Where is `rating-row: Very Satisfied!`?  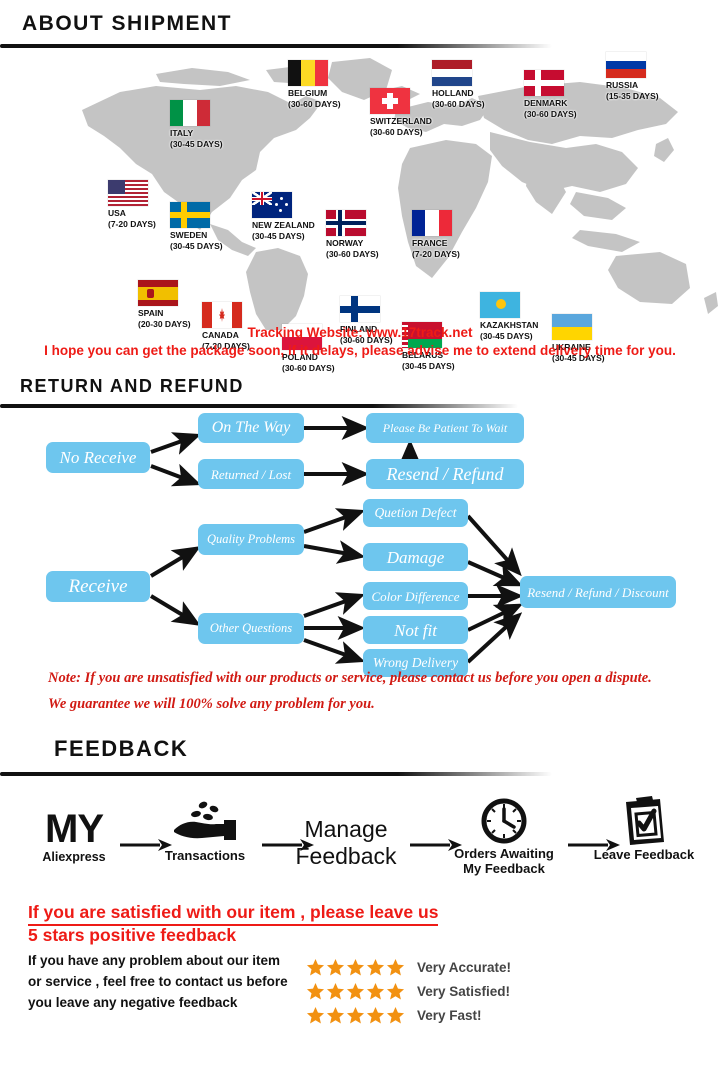
rating-row: Very Satisfied! is located at coordinates (408, 991).